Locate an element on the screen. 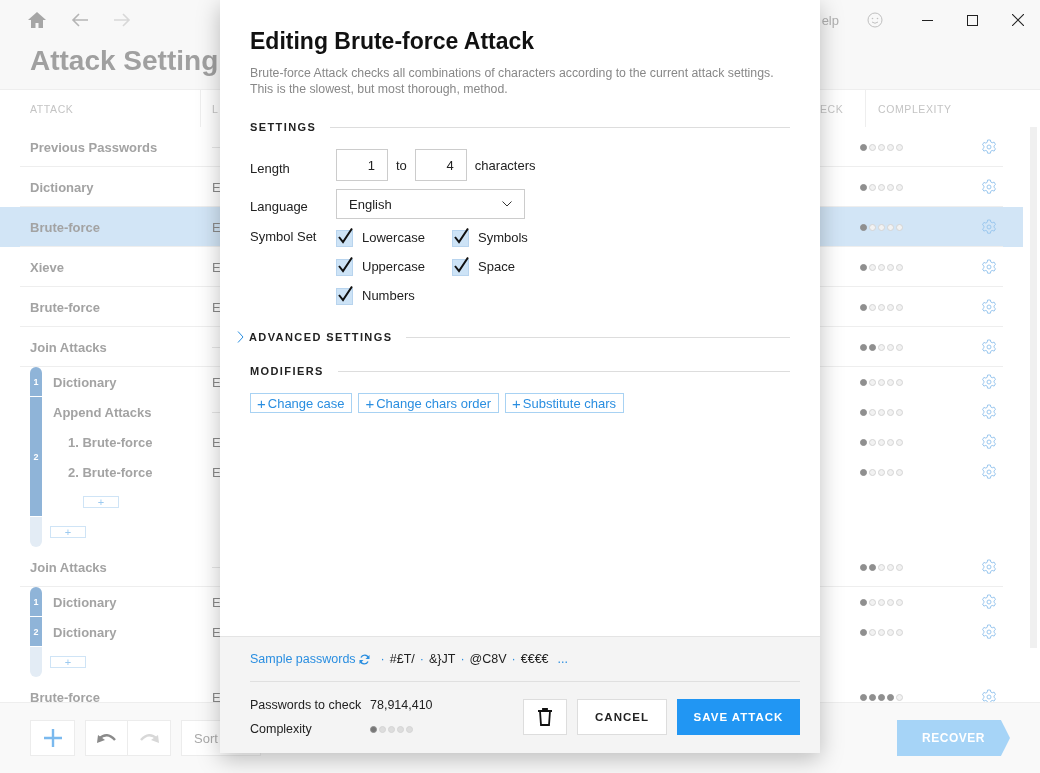 This screenshot has height=773, width=1040. stat-label: Passwords to check is located at coordinates (306, 705).